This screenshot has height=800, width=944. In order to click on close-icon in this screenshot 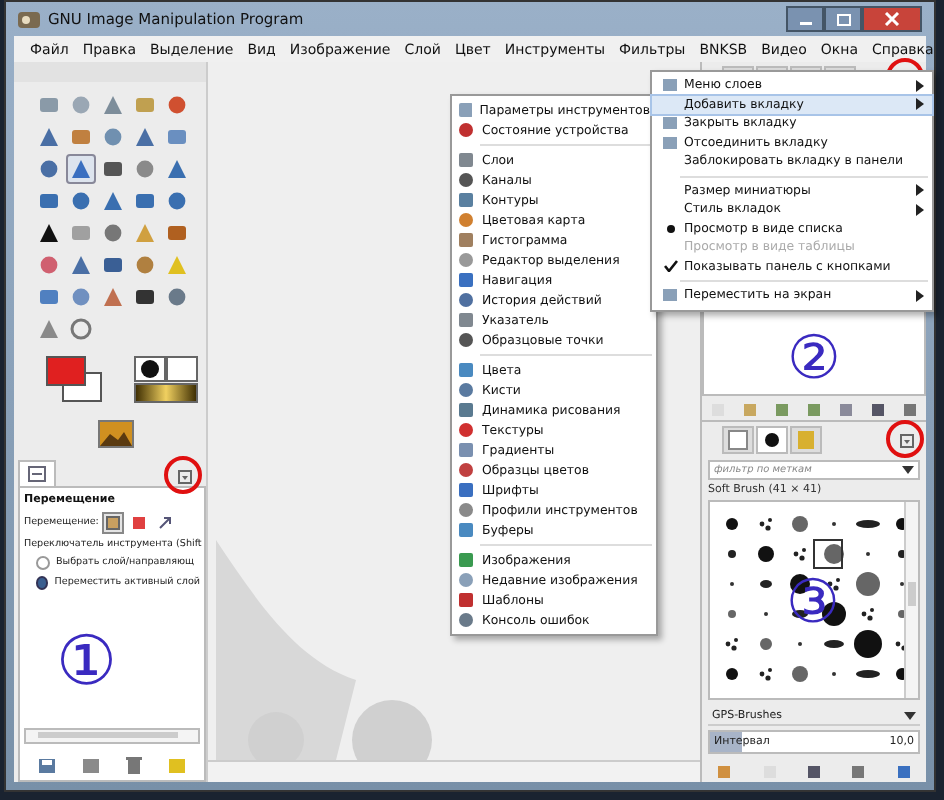, I will do `click(892, 19)`.